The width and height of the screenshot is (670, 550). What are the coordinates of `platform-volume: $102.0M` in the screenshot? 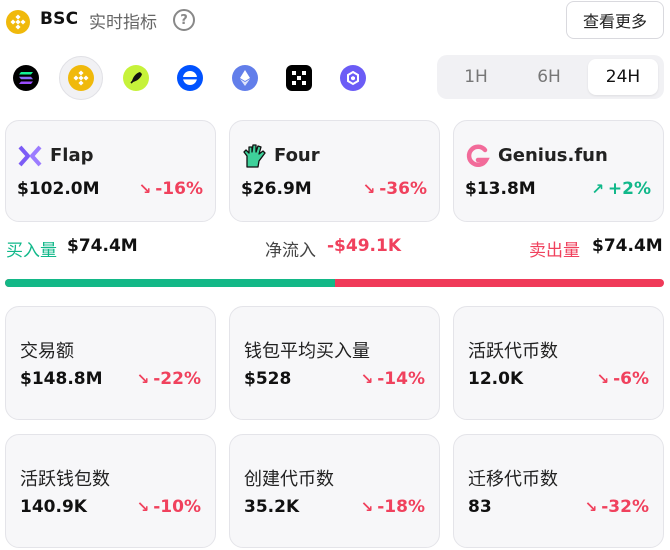 It's located at (58, 189).